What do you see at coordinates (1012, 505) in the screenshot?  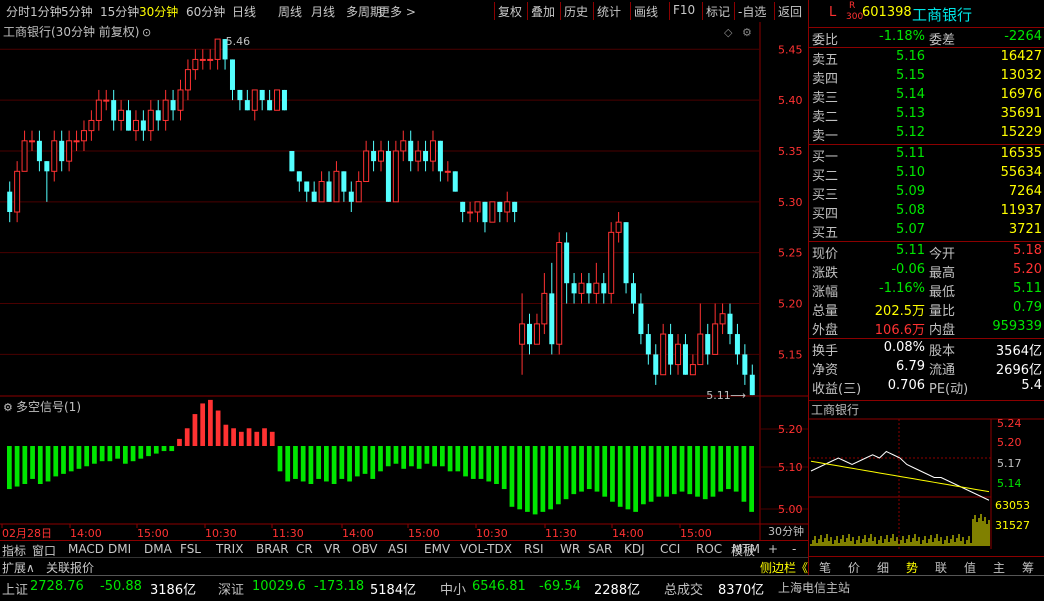 I see `svg-text: 63053` at bounding box center [1012, 505].